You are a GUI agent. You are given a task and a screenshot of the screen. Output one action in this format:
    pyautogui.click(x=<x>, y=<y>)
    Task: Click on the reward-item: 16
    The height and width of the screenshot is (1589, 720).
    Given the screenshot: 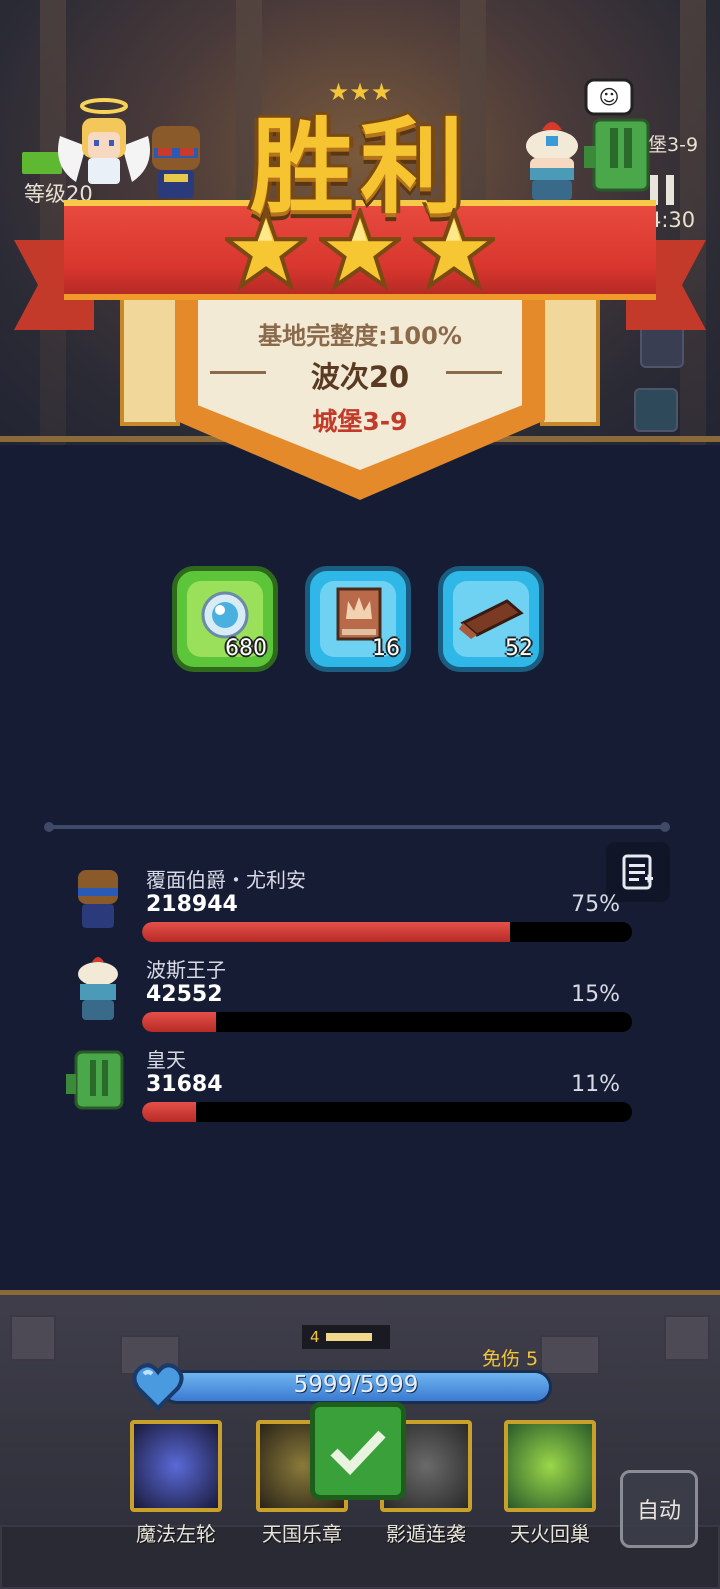 What is the action you would take?
    pyautogui.click(x=358, y=619)
    